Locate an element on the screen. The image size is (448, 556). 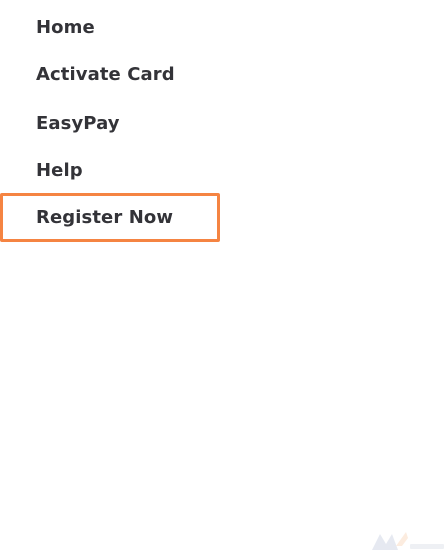
menu-item-help: Help is located at coordinates (59, 171).